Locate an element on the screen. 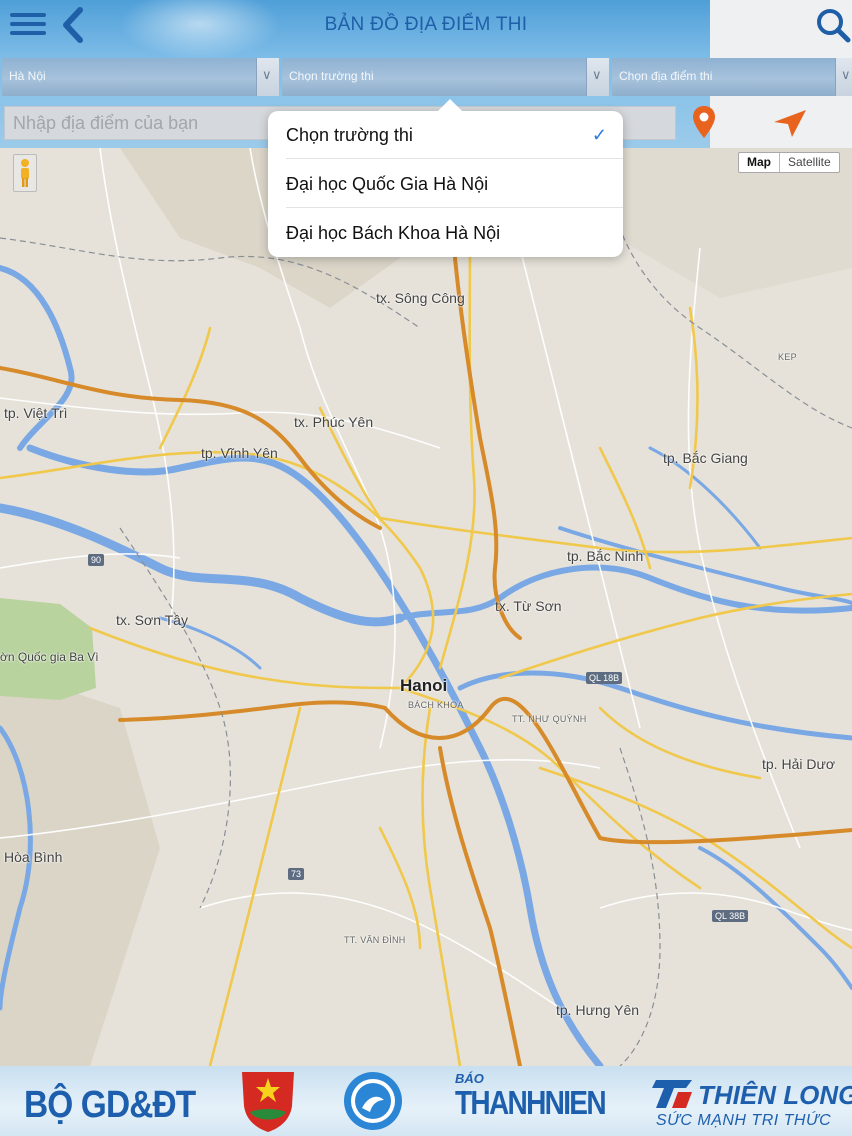  map-label: tp. Hải Dươ is located at coordinates (799, 764).